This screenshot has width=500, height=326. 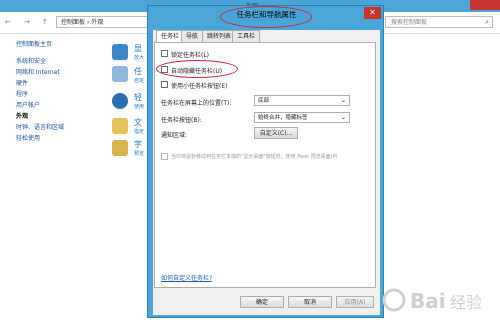 What do you see at coordinates (466, 302) in the screenshot?
I see `svg-text: 经验` at bounding box center [466, 302].